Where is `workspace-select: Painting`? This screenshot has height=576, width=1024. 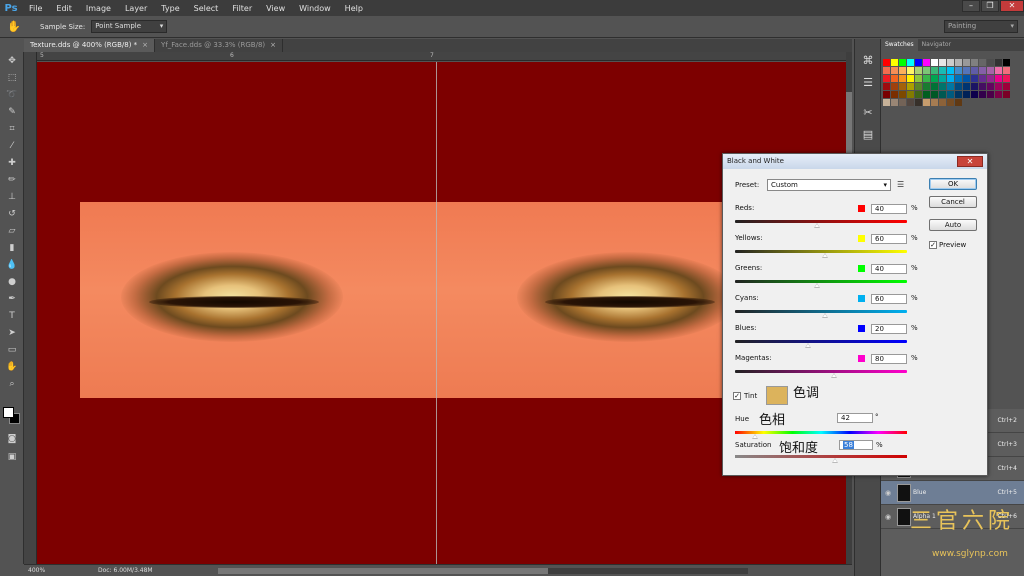 workspace-select: Painting is located at coordinates (981, 26).